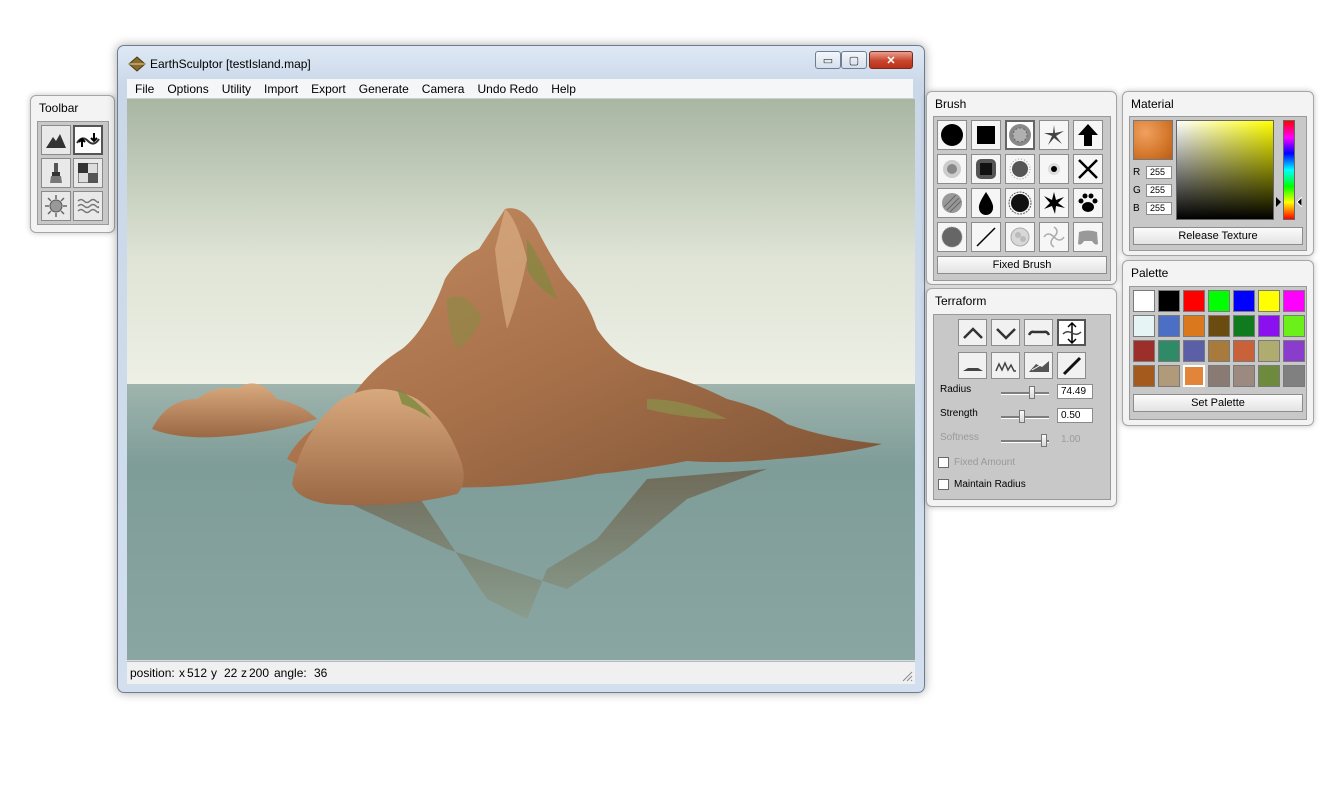 This screenshot has height=810, width=1343. What do you see at coordinates (1218, 236) in the screenshot?
I see `release-texture-button: Release Texture` at bounding box center [1218, 236].